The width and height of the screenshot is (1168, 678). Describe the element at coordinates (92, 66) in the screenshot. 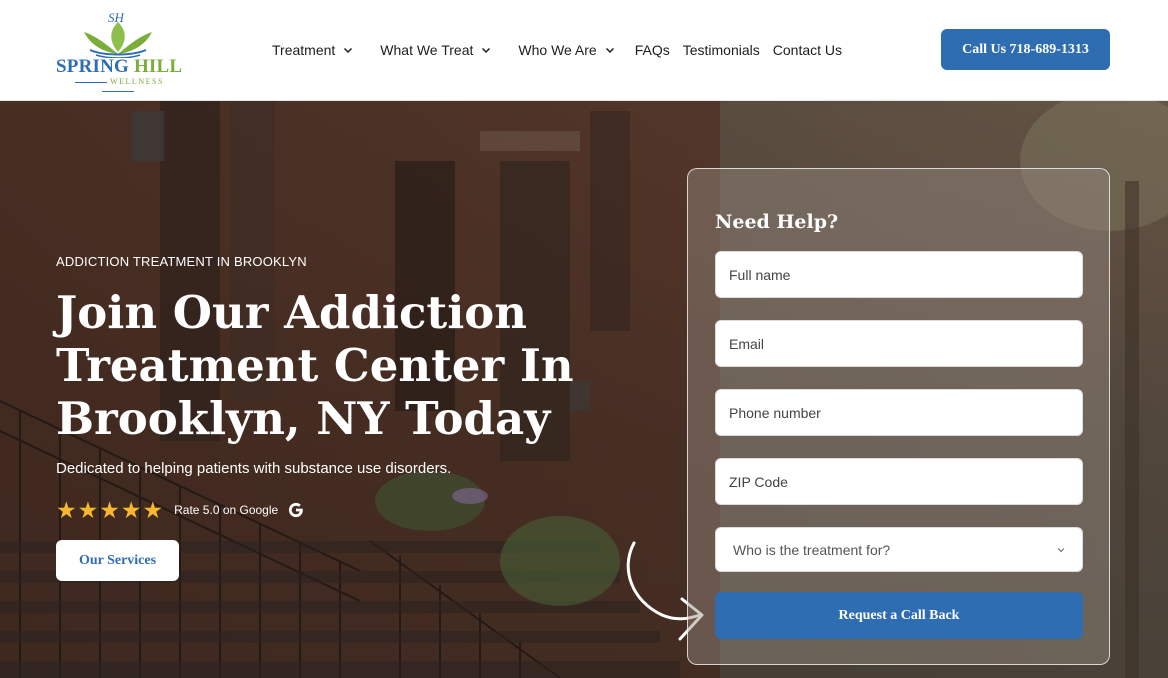

I see `logo-name-part1: SPRING` at that location.